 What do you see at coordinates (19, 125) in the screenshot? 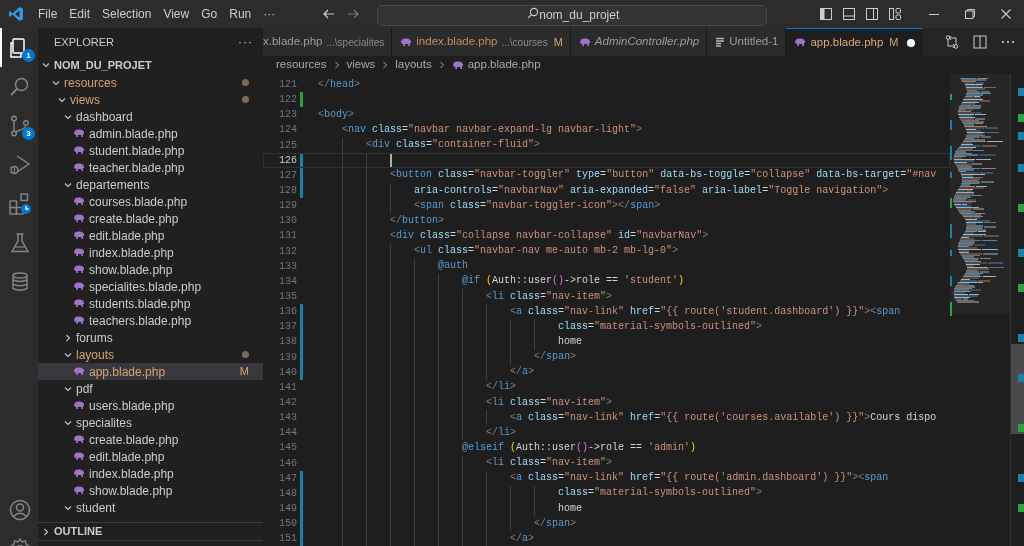
I see `activity-bar-button: 3` at bounding box center [19, 125].